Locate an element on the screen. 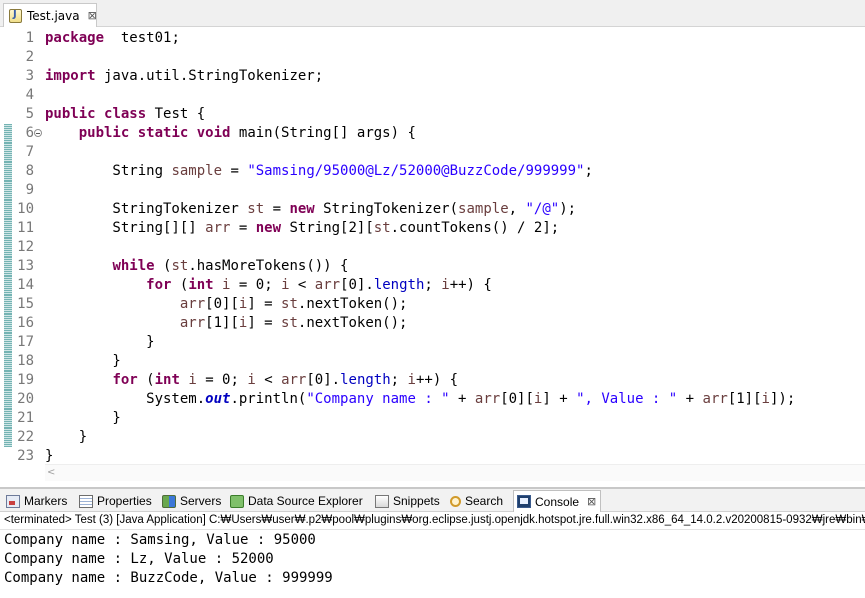 The image size is (865, 598). line-number: 16 is located at coordinates (25, 323).